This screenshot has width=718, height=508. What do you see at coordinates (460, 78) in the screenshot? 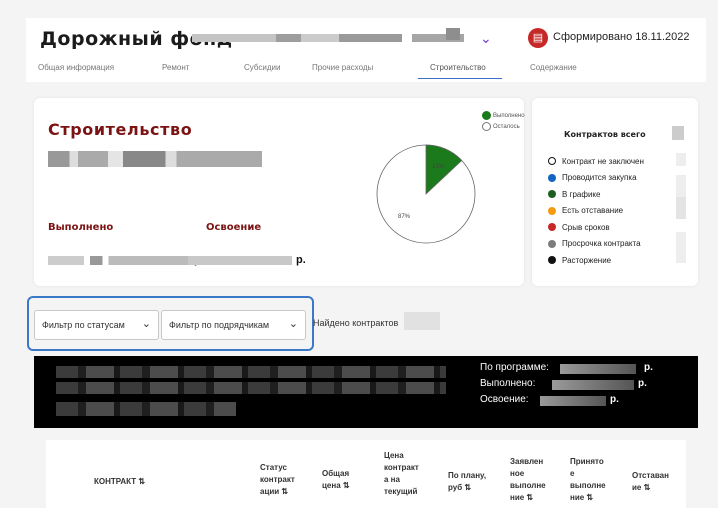
I see `active-tab-indicator` at bounding box center [460, 78].